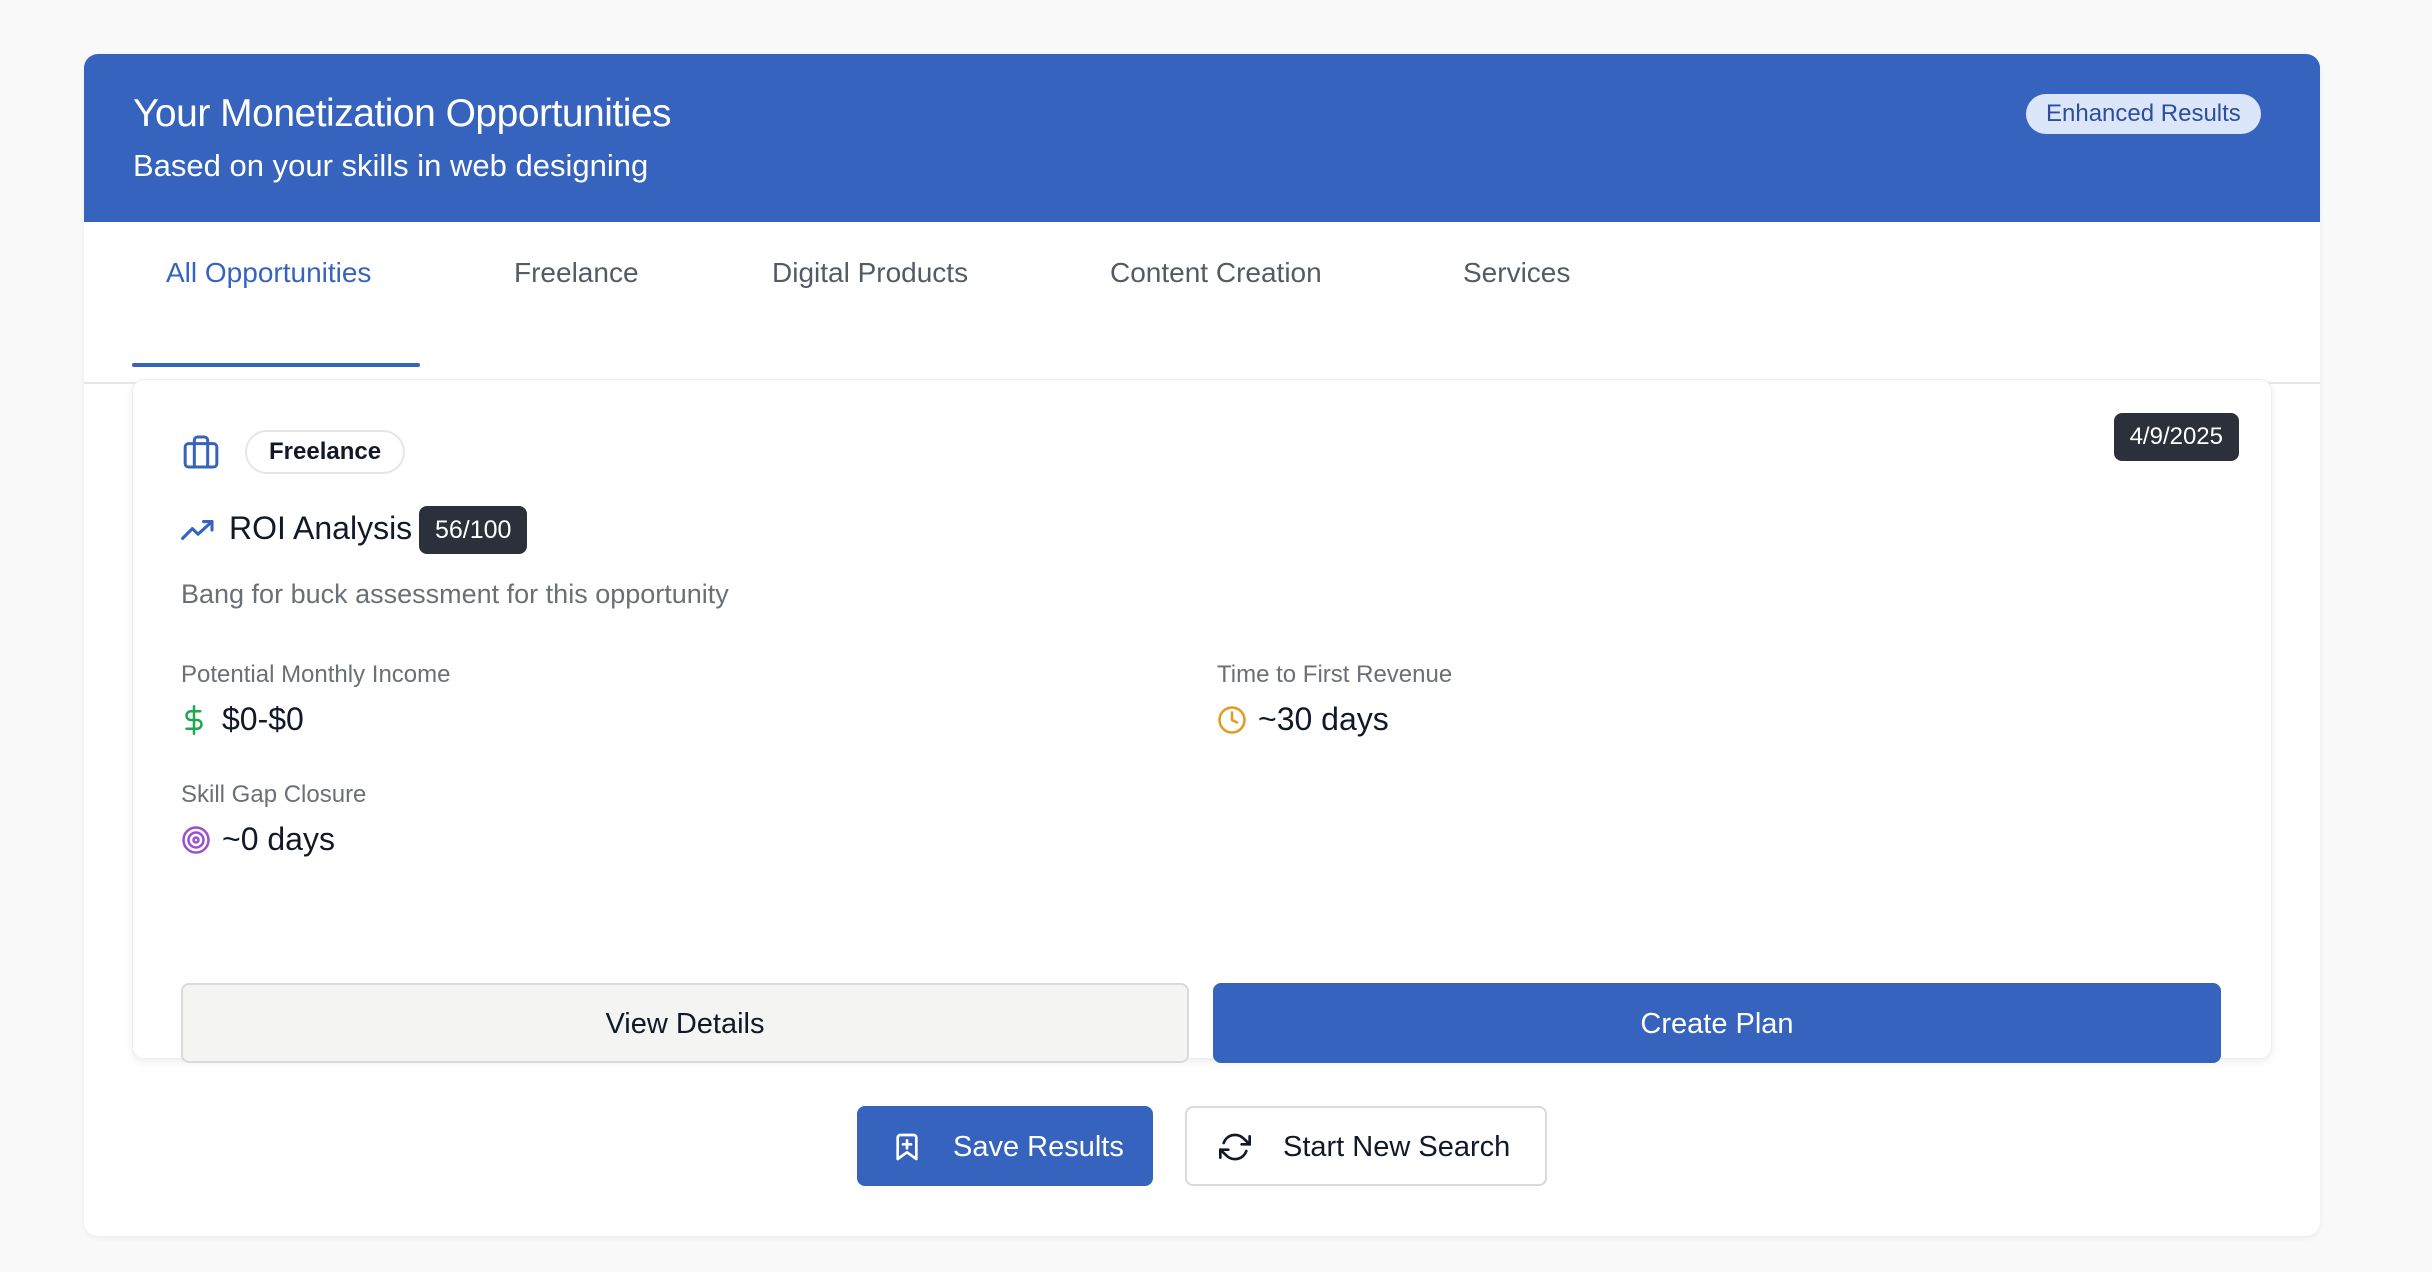 Image resolution: width=2432 pixels, height=1272 pixels. Describe the element at coordinates (1216, 270) in the screenshot. I see `tab-content-creation: Content Creation` at that location.